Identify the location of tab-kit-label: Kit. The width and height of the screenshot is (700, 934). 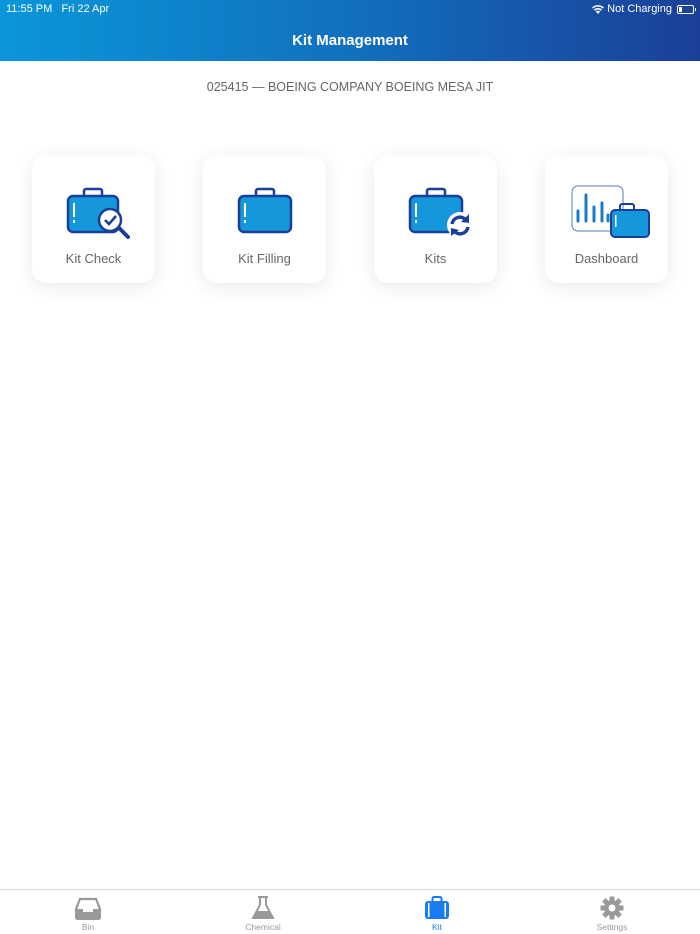
(437, 927).